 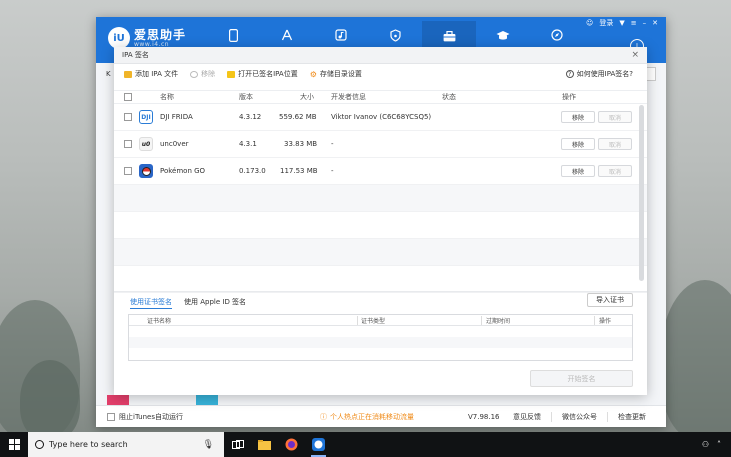 I want to click on taskbar-search: Type here to search 🎙, so click(x=126, y=444).